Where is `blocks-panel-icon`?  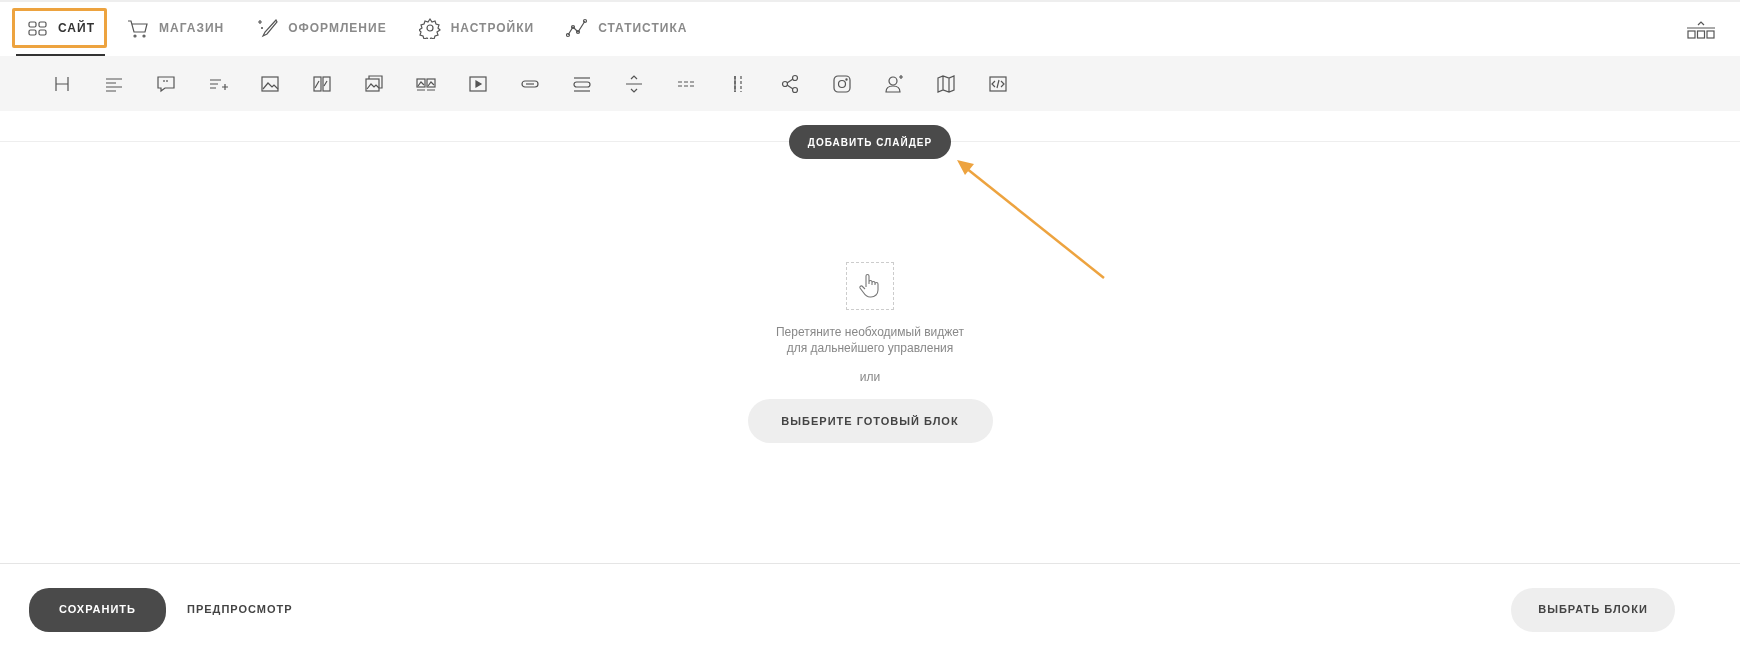
blocks-panel-icon is located at coordinates (1701, 29).